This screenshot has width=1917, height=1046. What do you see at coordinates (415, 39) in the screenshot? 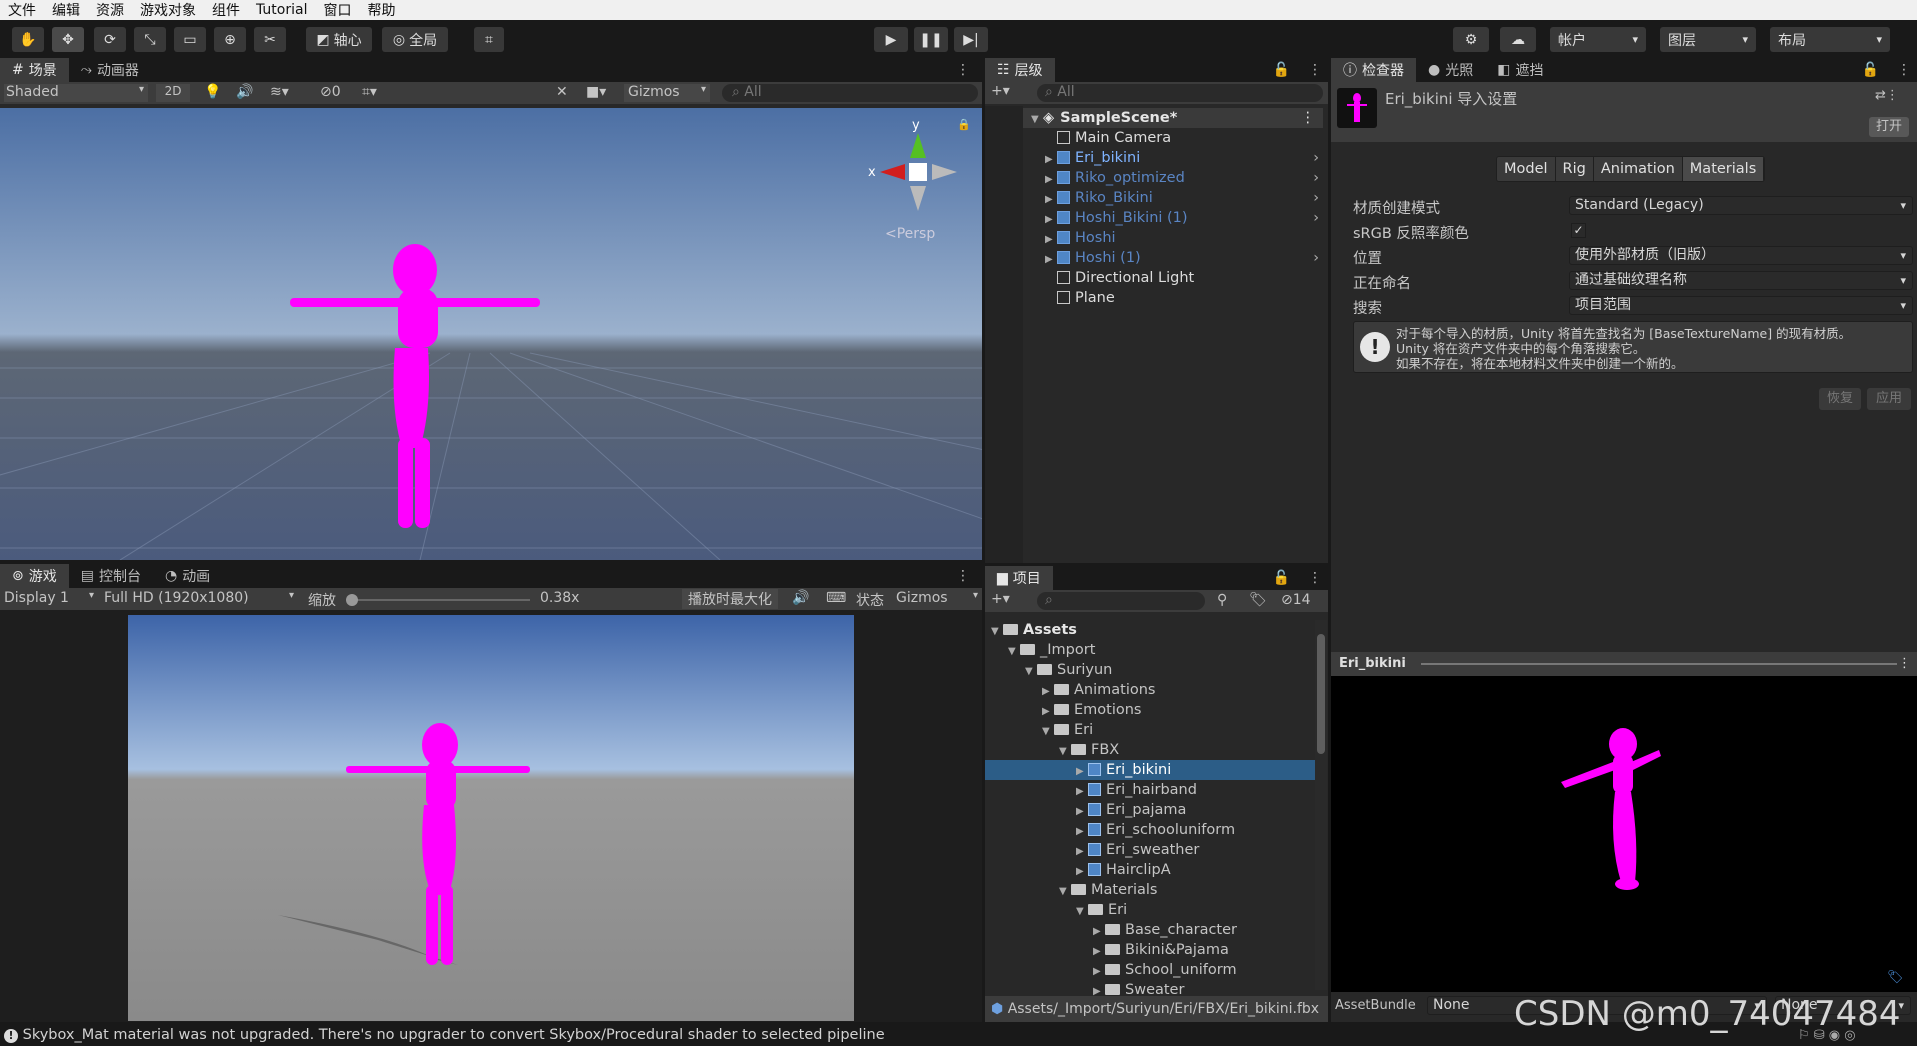
I see `global-toggle: ◎ 全局` at bounding box center [415, 39].